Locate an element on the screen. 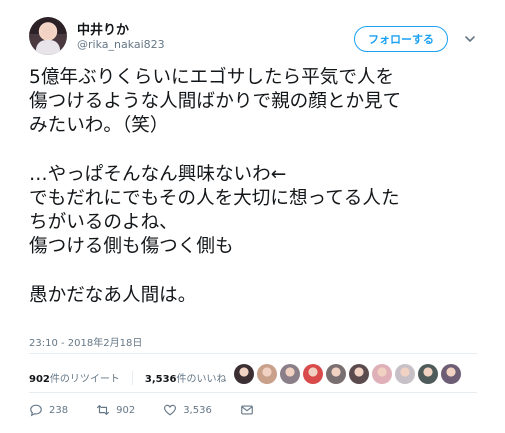  retweets-count: 902 is located at coordinates (39, 379).